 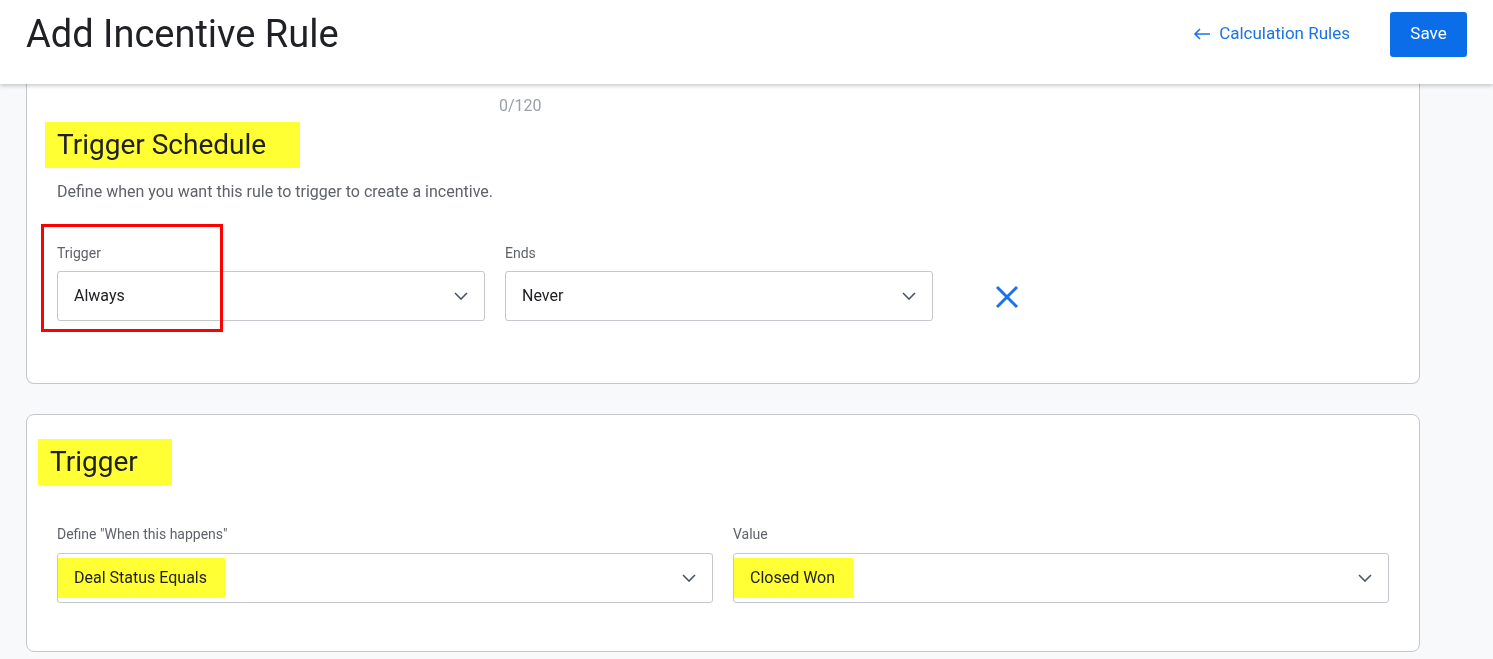 I want to click on select-value: Always, so click(x=99, y=296).